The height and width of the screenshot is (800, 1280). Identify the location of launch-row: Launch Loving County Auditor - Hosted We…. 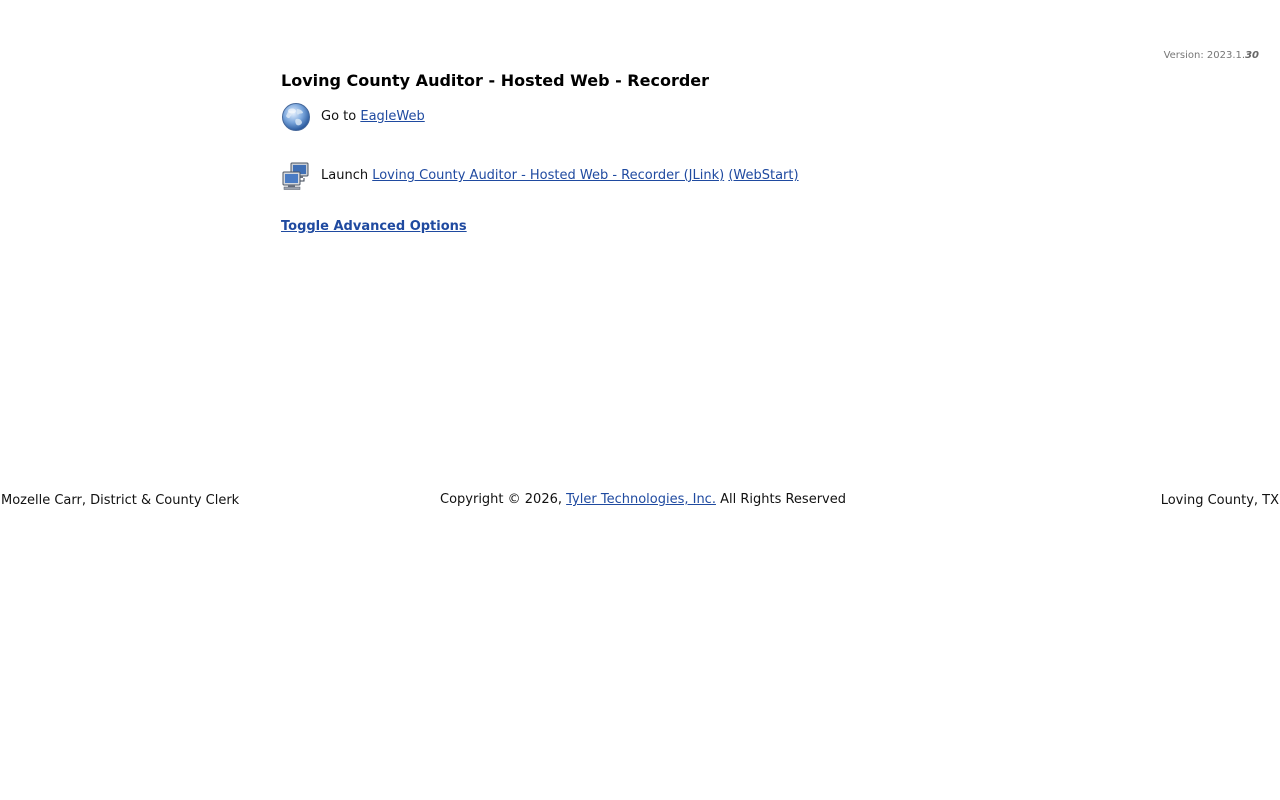
(540, 176).